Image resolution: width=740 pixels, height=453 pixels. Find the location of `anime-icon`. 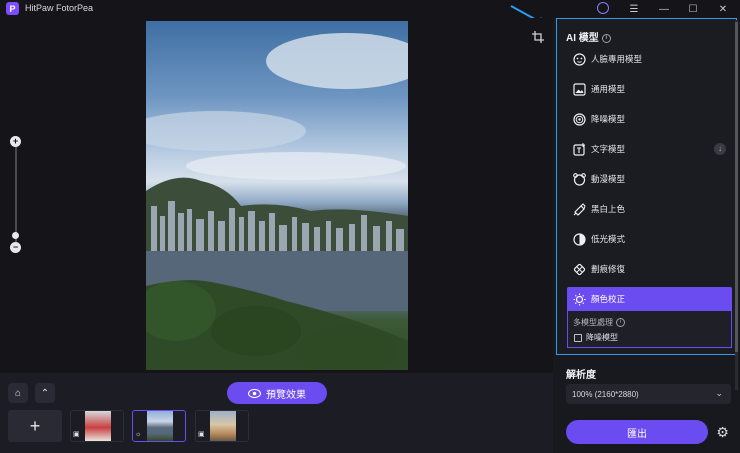

anime-icon is located at coordinates (579, 179).